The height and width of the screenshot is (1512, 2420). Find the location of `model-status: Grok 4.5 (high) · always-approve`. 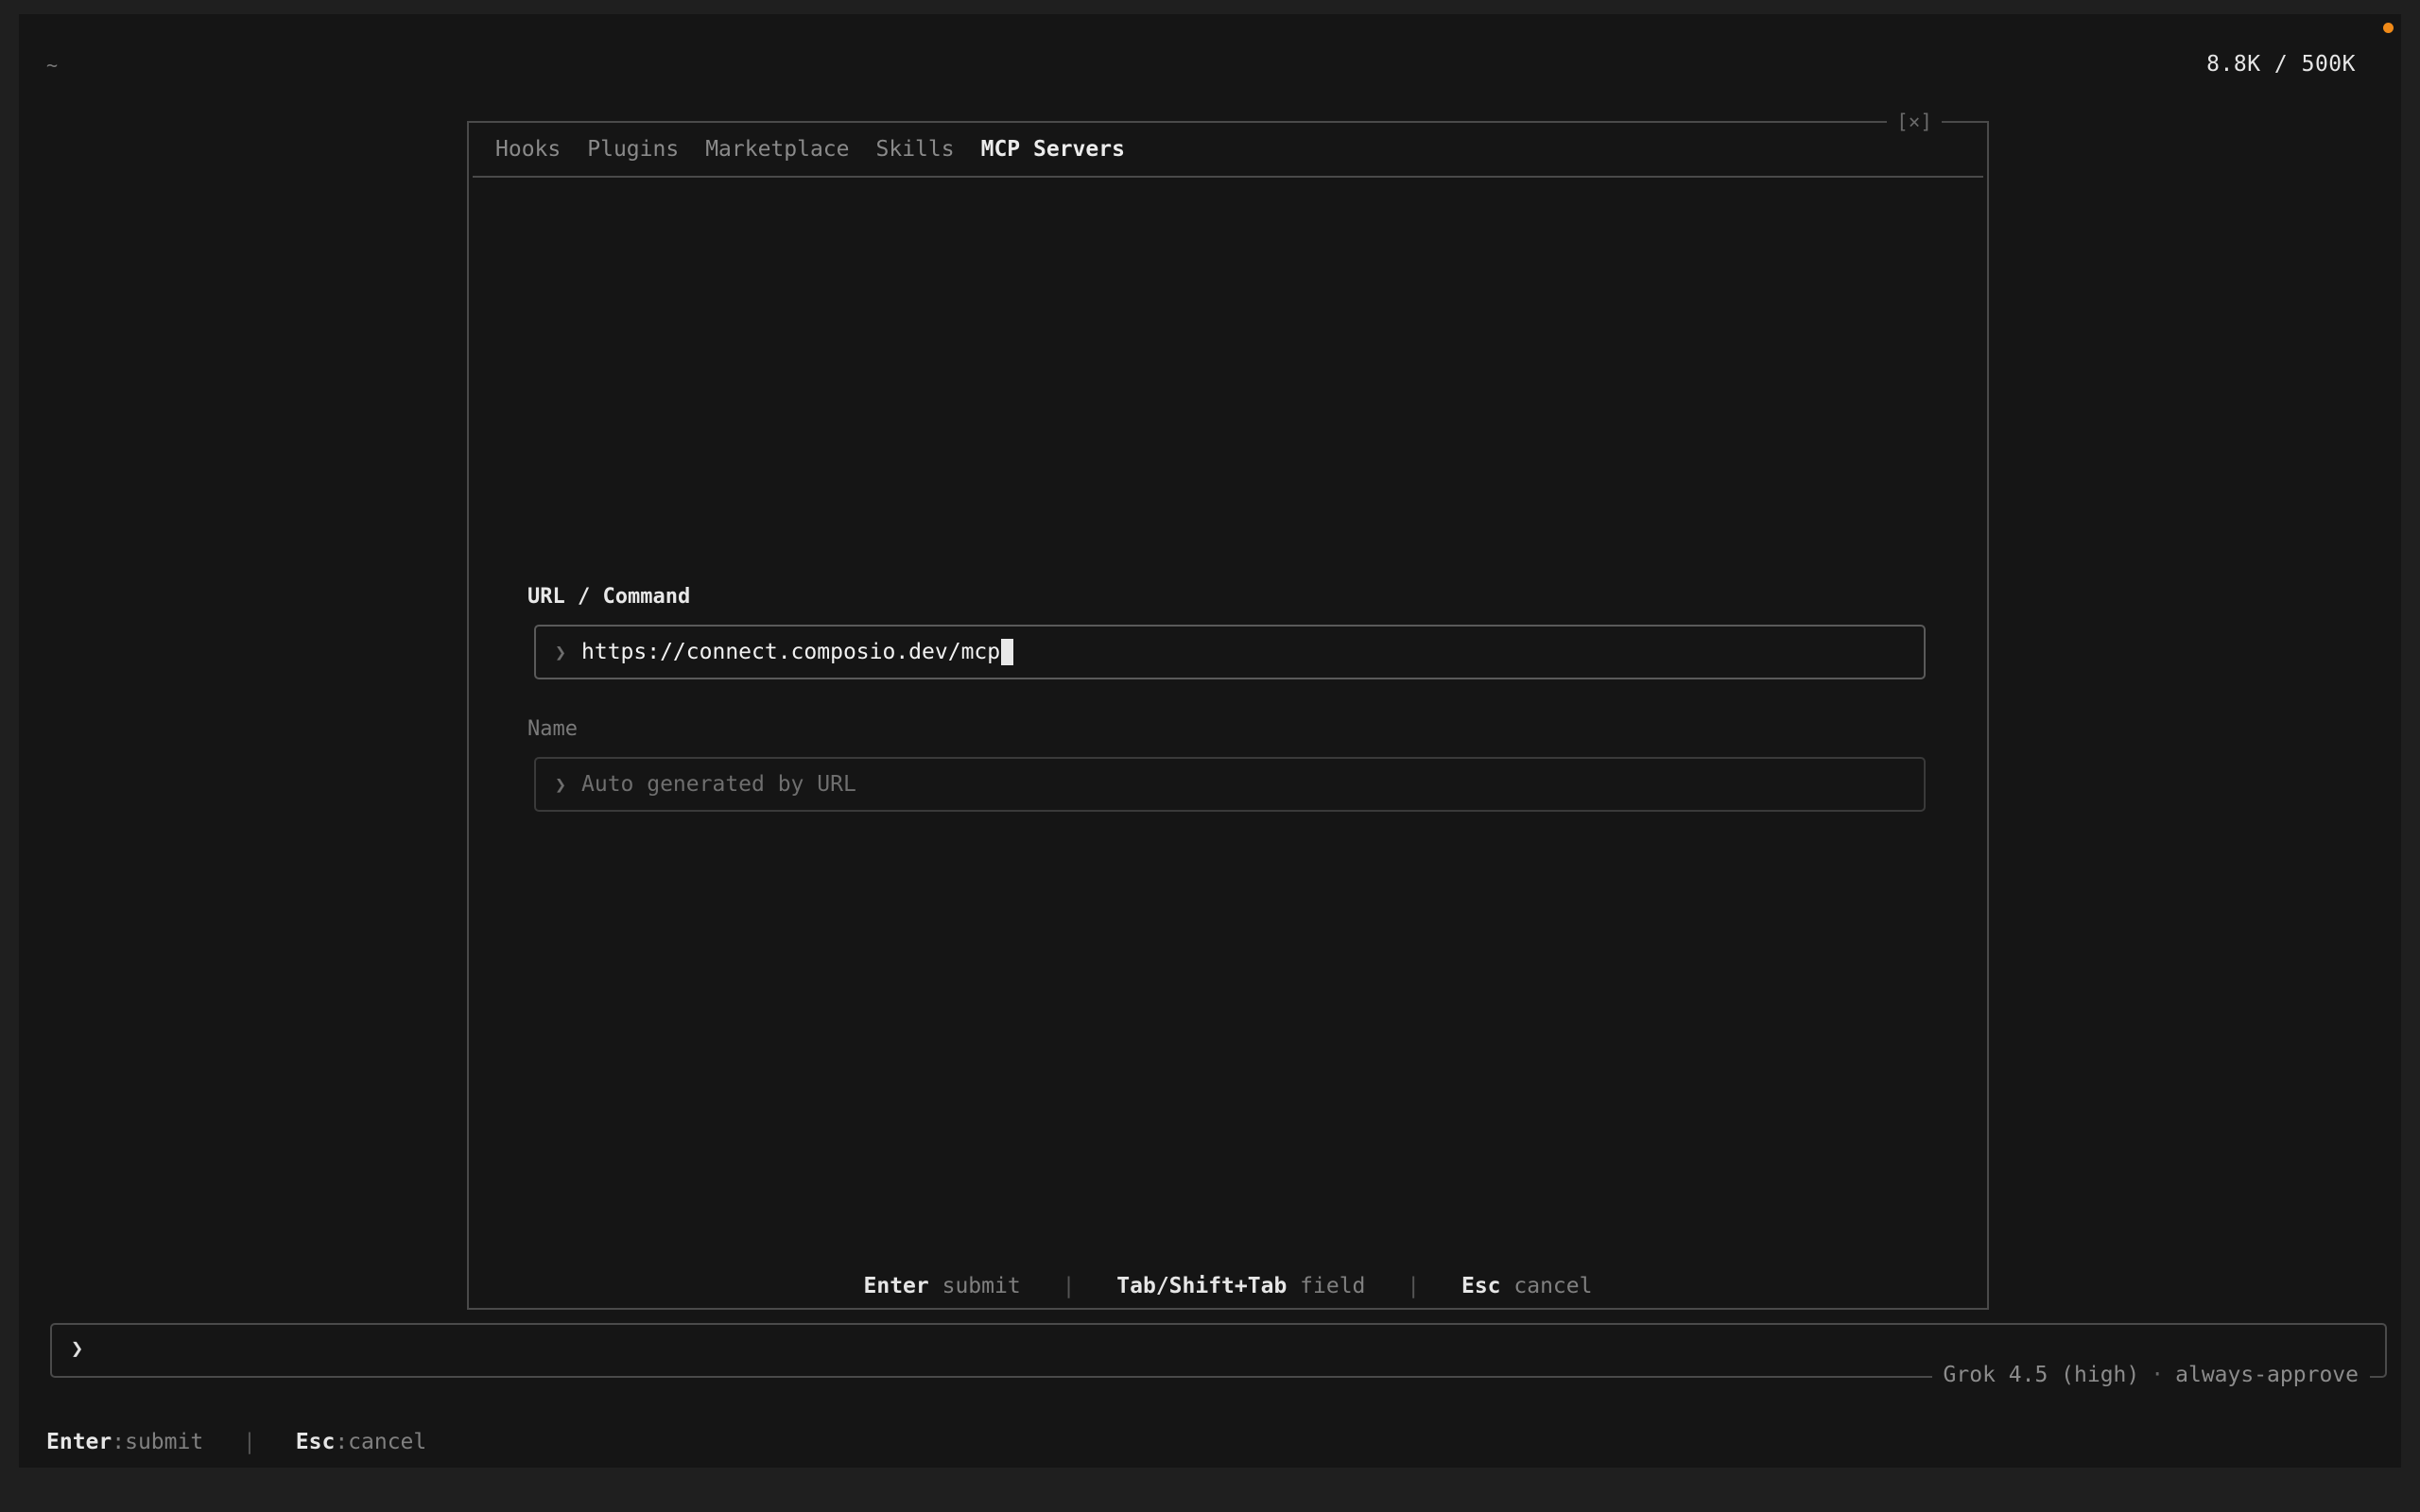

model-status: Grok 4.5 (high) · always-approve is located at coordinates (2150, 1375).